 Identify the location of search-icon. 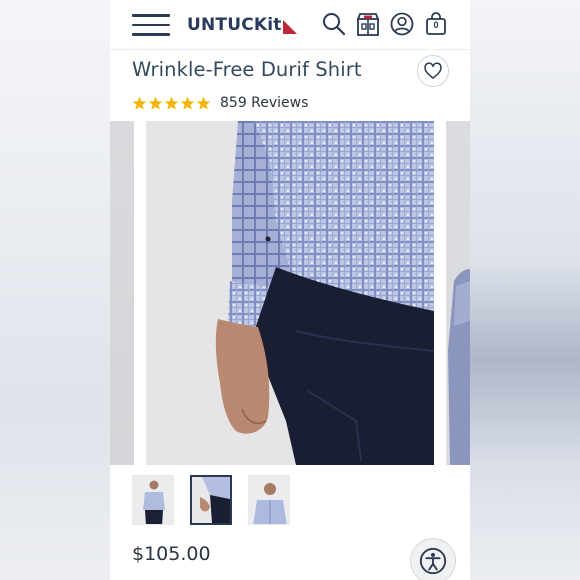
(334, 24).